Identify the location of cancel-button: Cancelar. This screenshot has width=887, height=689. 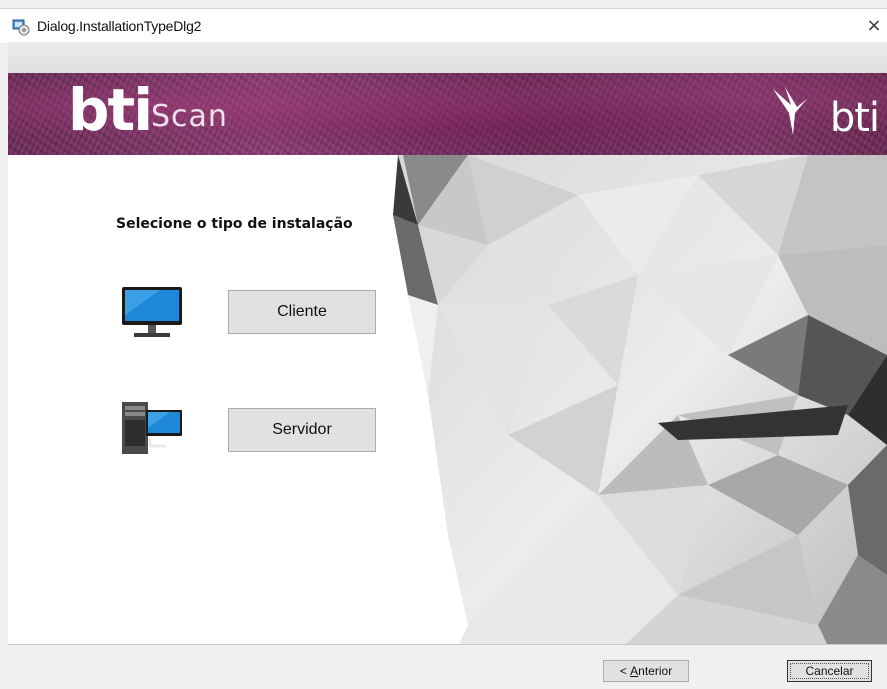
(829, 671).